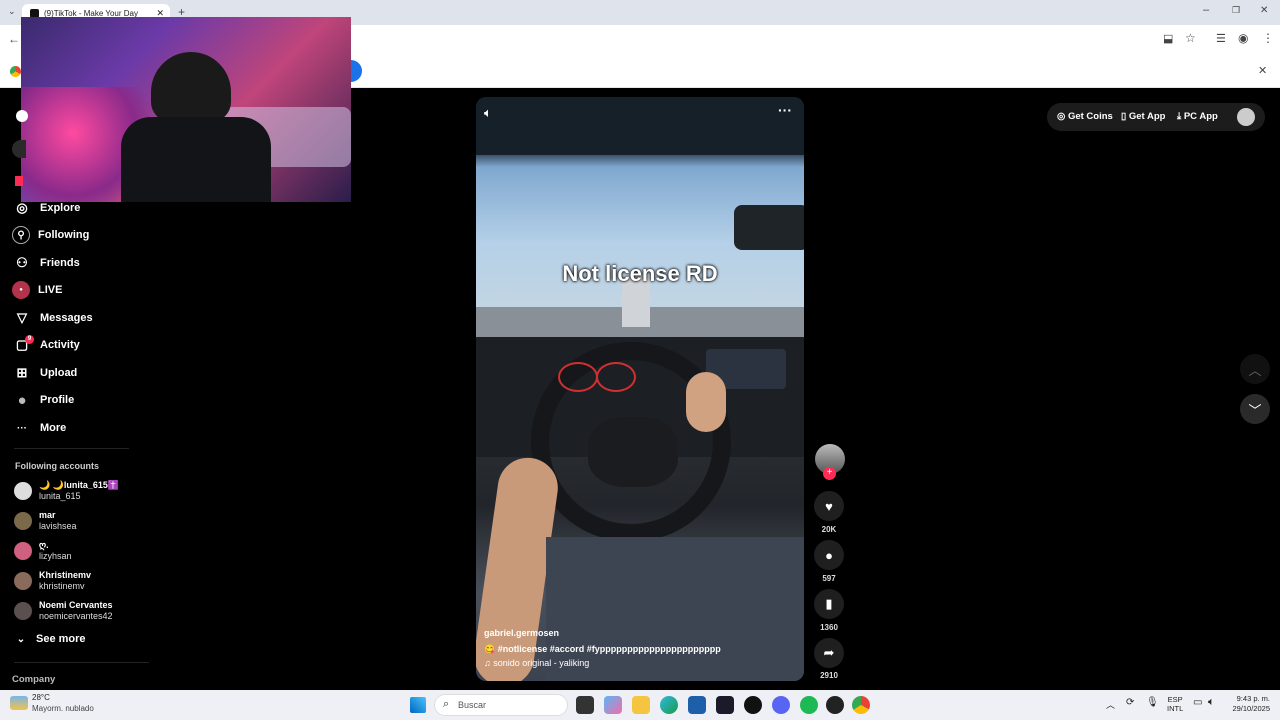 The image size is (1280, 720). I want to click on compass-icon: ◎, so click(22, 207).